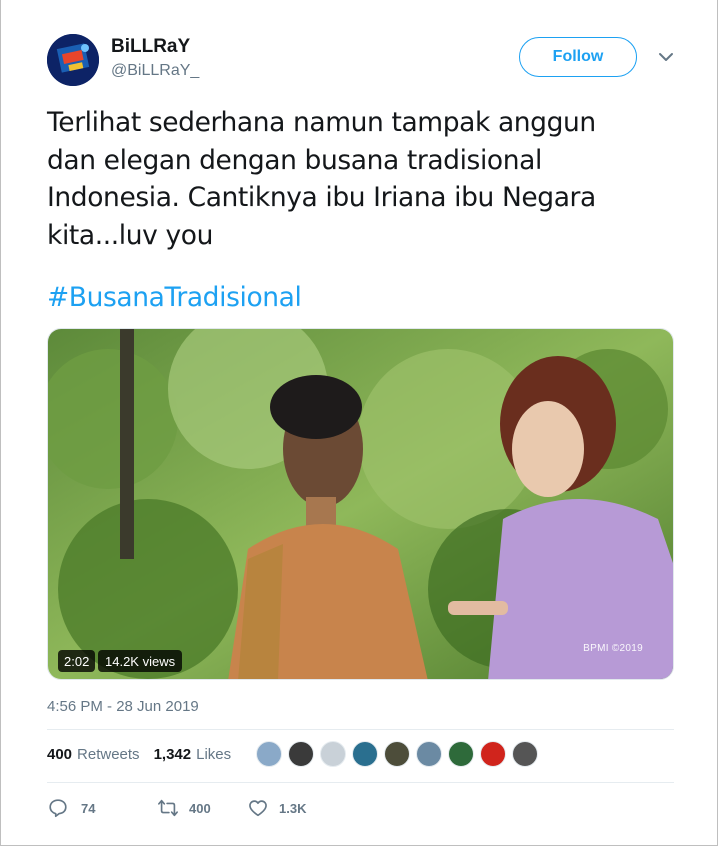  I want to click on video-duration: 2:02, so click(77, 661).